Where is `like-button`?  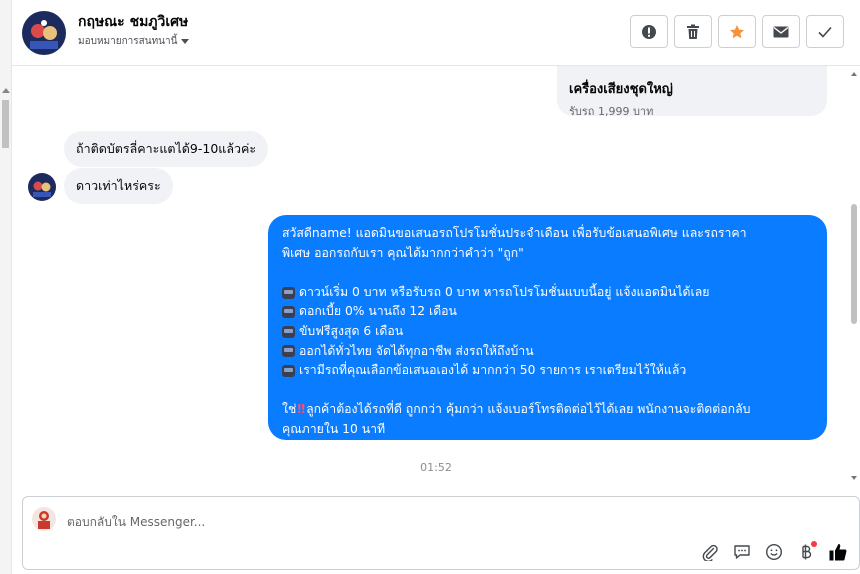 like-button is located at coordinates (838, 552).